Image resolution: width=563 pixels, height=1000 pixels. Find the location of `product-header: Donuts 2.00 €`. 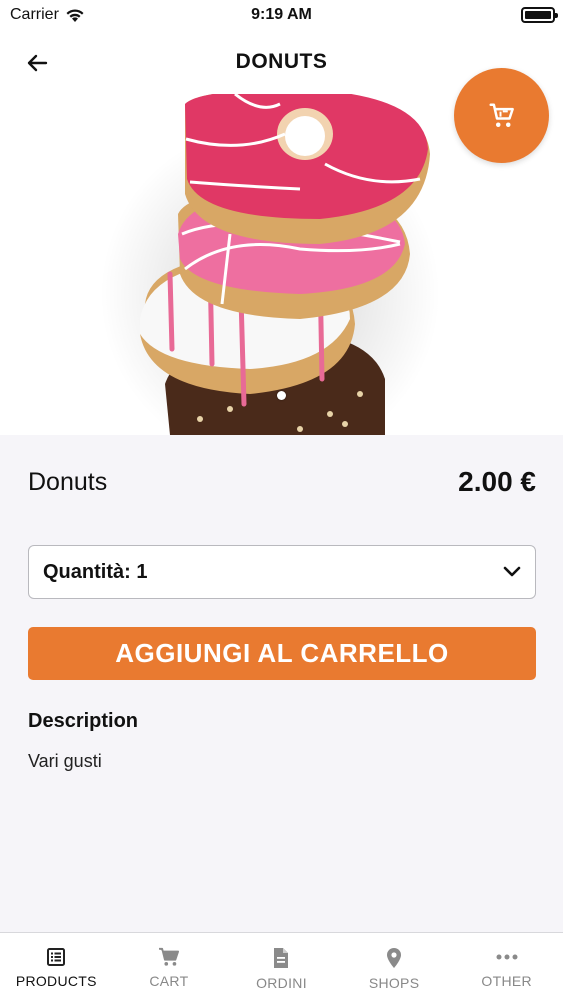

product-header: Donuts 2.00 € is located at coordinates (282, 482).